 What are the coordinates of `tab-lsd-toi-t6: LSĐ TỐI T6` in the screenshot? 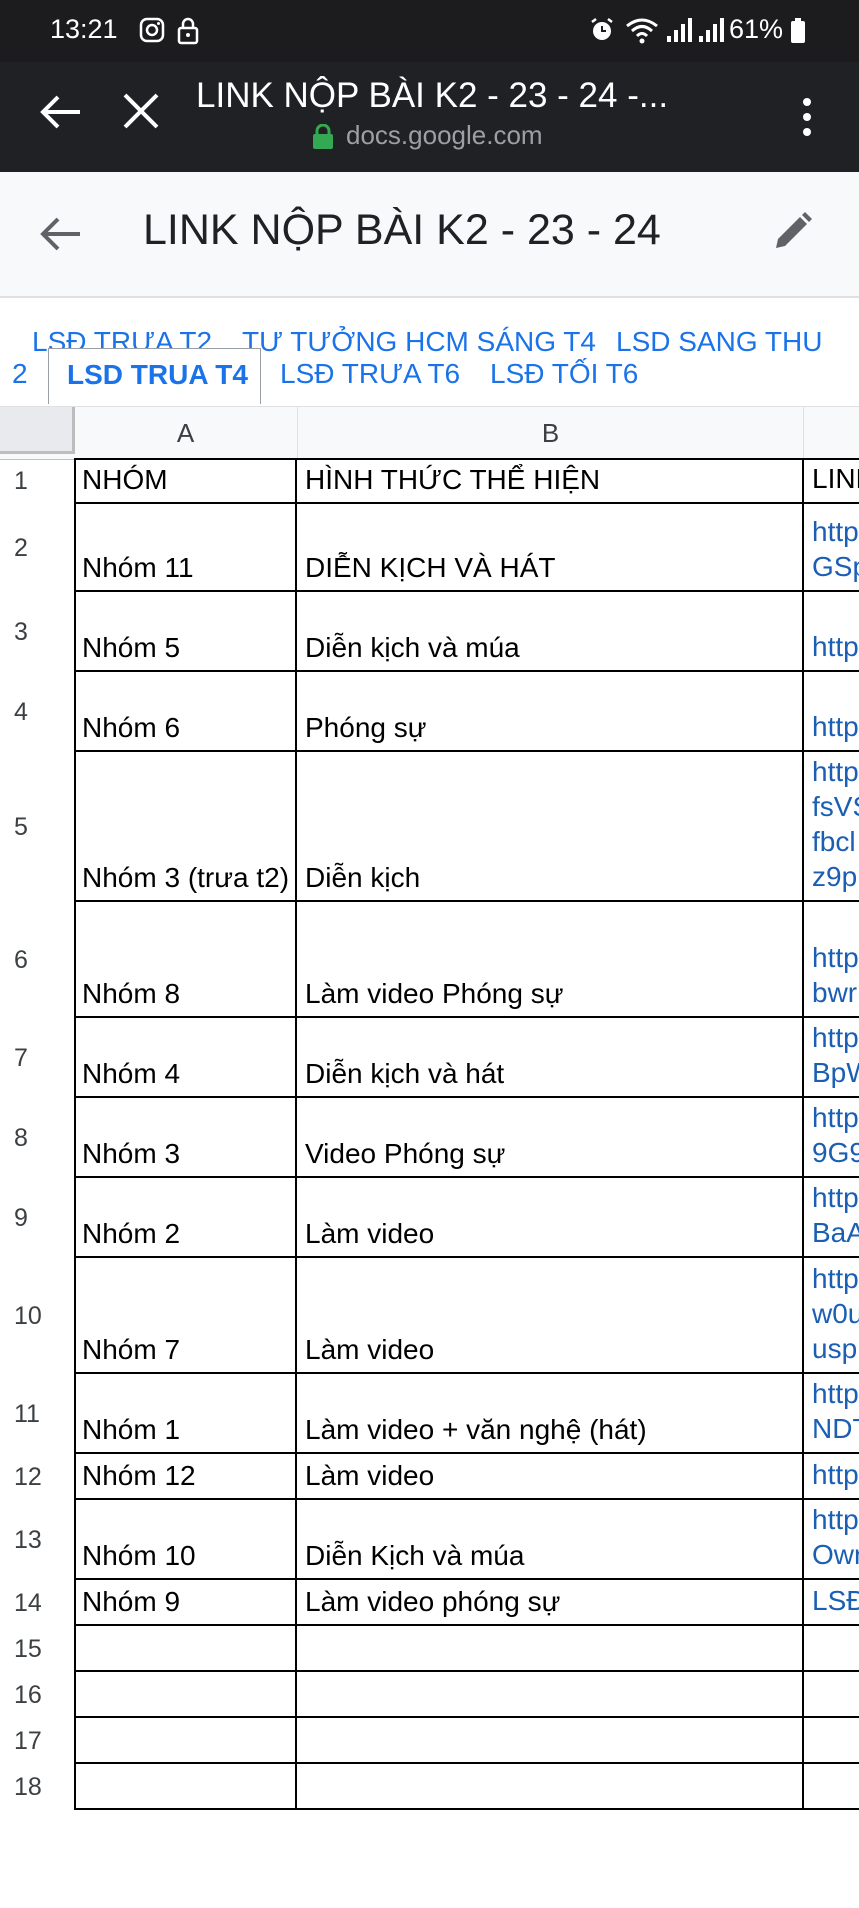 It's located at (564, 374).